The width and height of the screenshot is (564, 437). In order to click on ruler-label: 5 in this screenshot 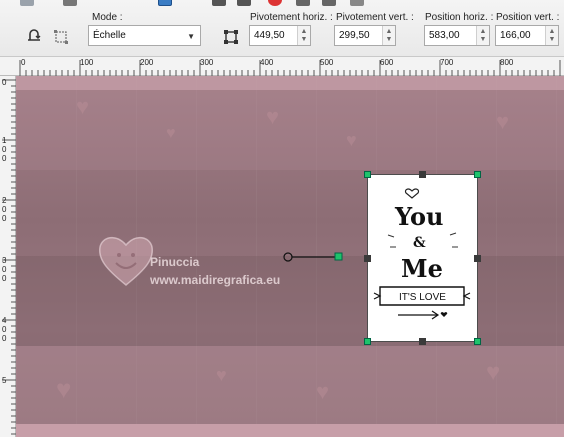, I will do `click(4, 380)`.